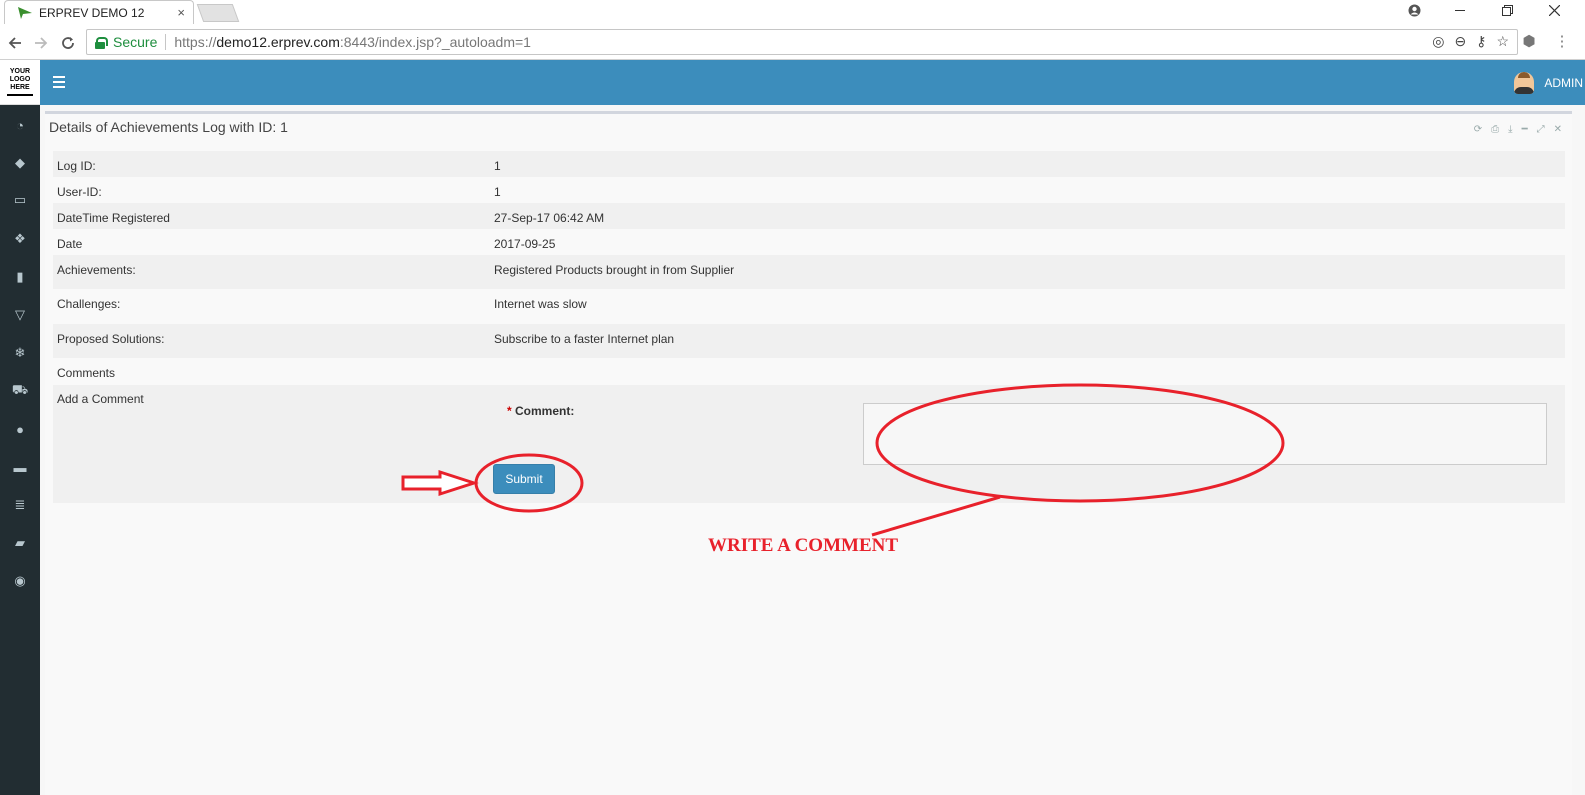  Describe the element at coordinates (1414, 10) in the screenshot. I see `profile-icon` at that location.